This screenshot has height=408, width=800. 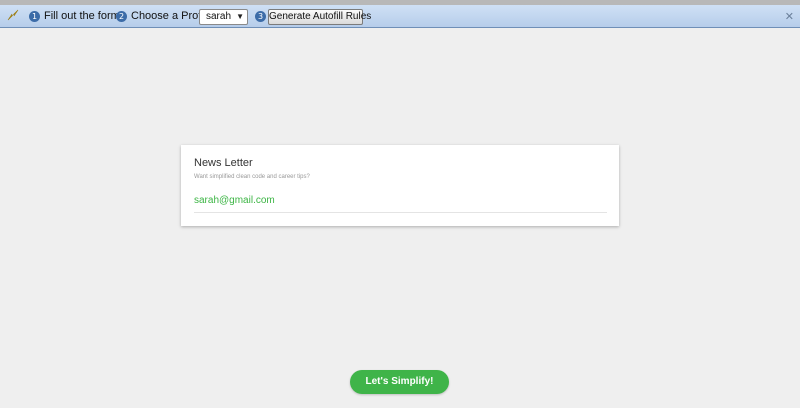 What do you see at coordinates (399, 382) in the screenshot?
I see `lets-simplify-button: Let's Simplify!` at bounding box center [399, 382].